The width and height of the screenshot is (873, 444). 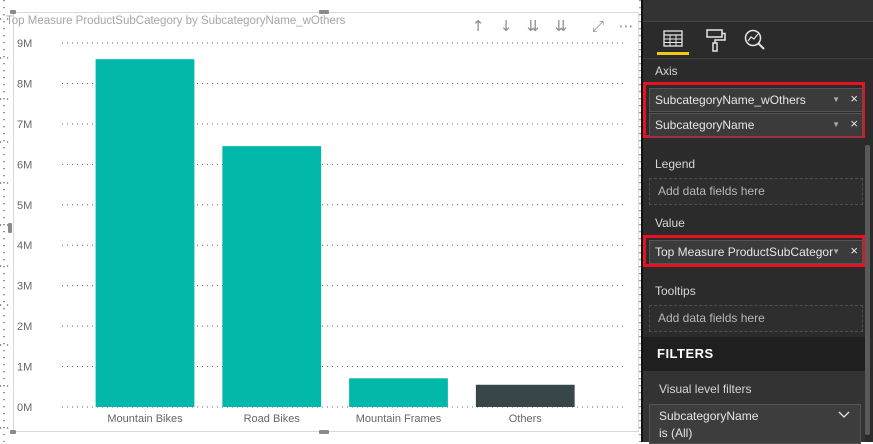 I want to click on filter-card-condition: is (All), so click(x=676, y=433).